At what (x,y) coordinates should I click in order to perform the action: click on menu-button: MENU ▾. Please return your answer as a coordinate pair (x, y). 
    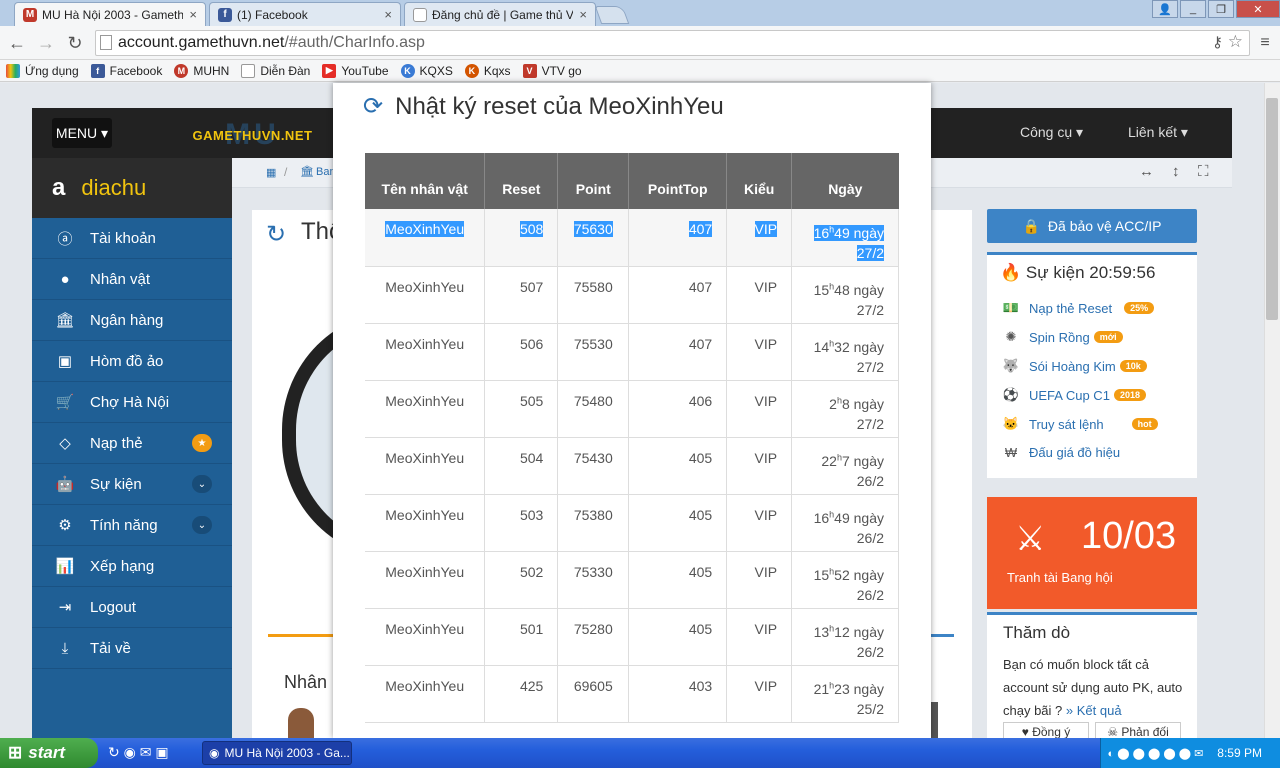
    Looking at the image, I should click on (82, 133).